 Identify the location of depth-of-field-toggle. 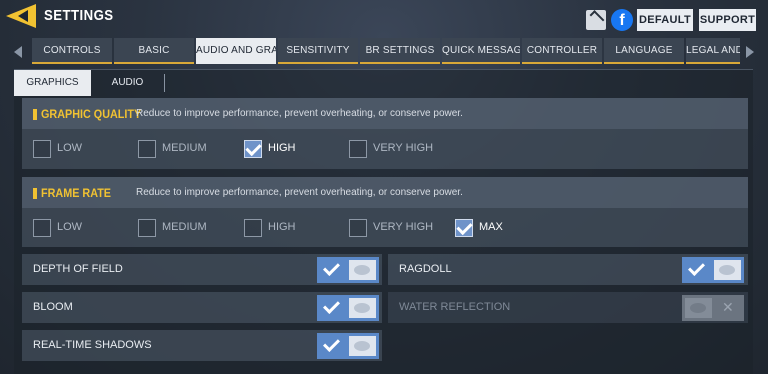
(348, 270).